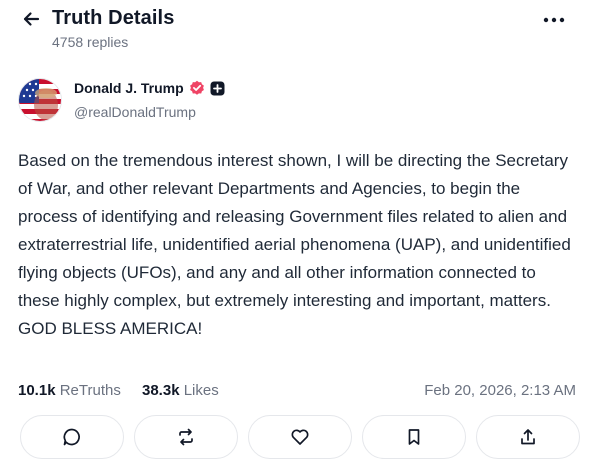 The width and height of the screenshot is (593, 474). Describe the element at coordinates (217, 88) in the screenshot. I see `plus-badge-icon` at that location.